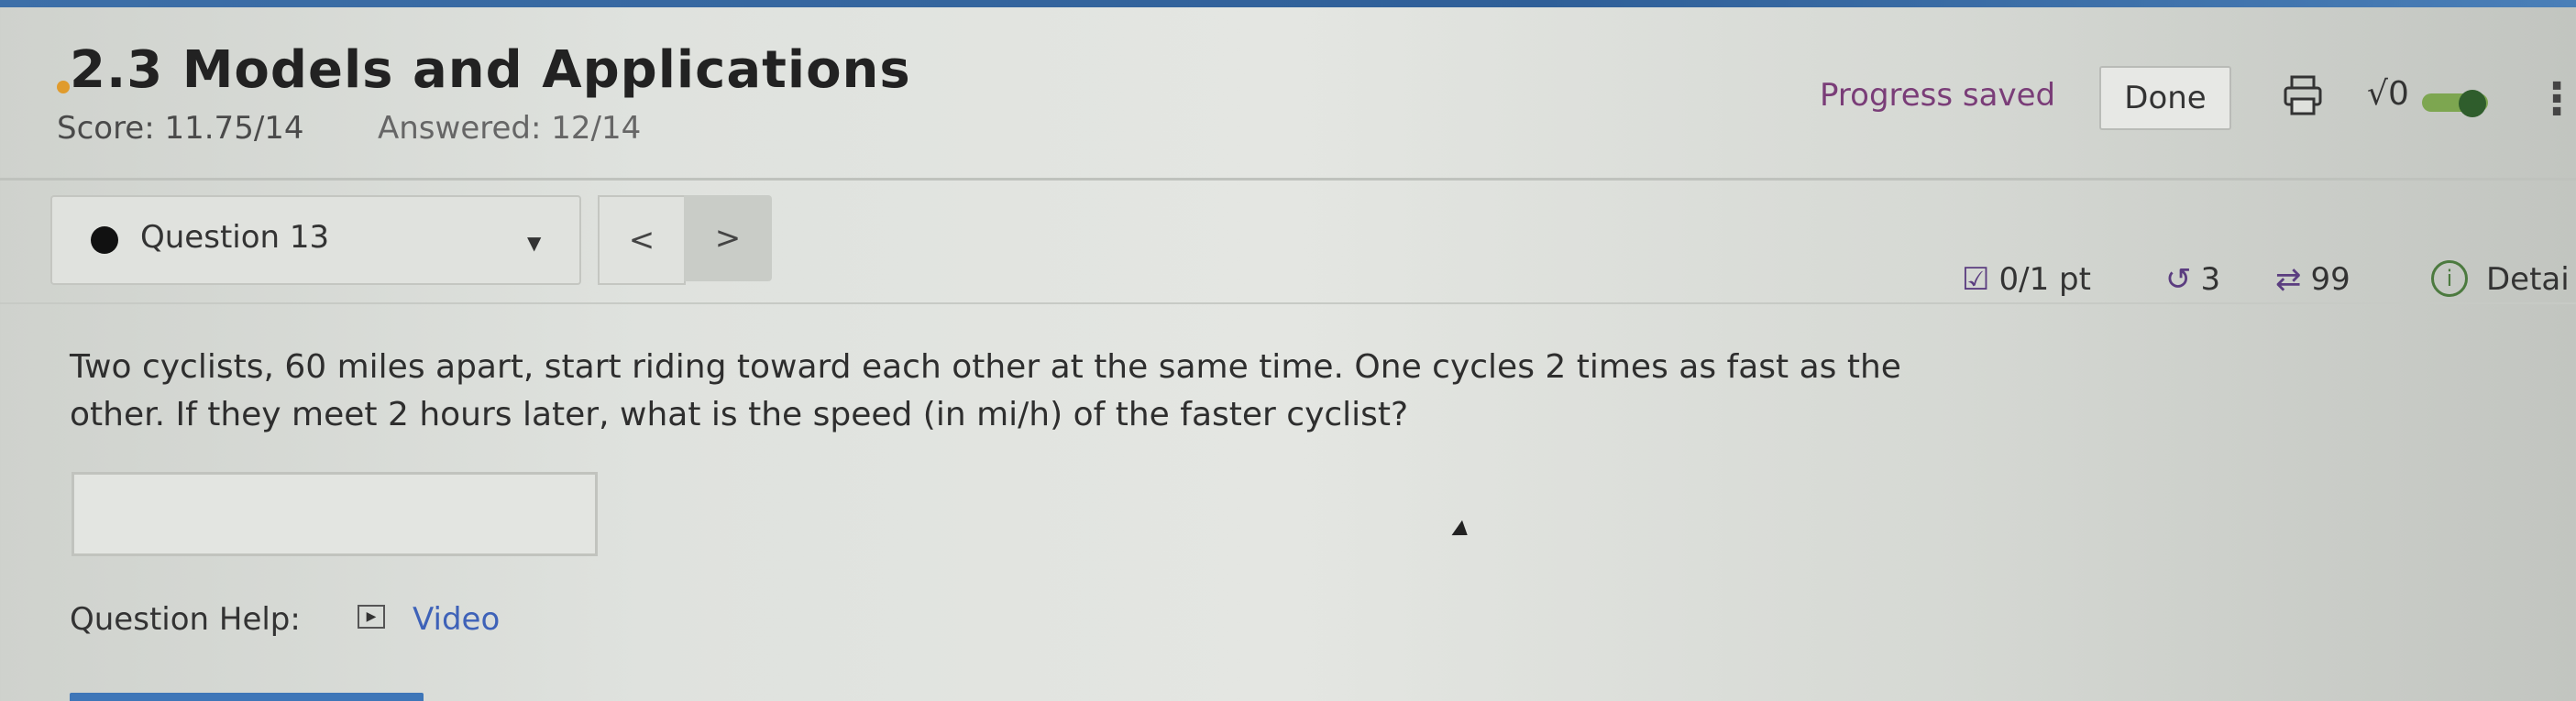 This screenshot has width=2576, height=701. What do you see at coordinates (180, 128) in the screenshot?
I see `score-text: Score: 11.75/14` at bounding box center [180, 128].